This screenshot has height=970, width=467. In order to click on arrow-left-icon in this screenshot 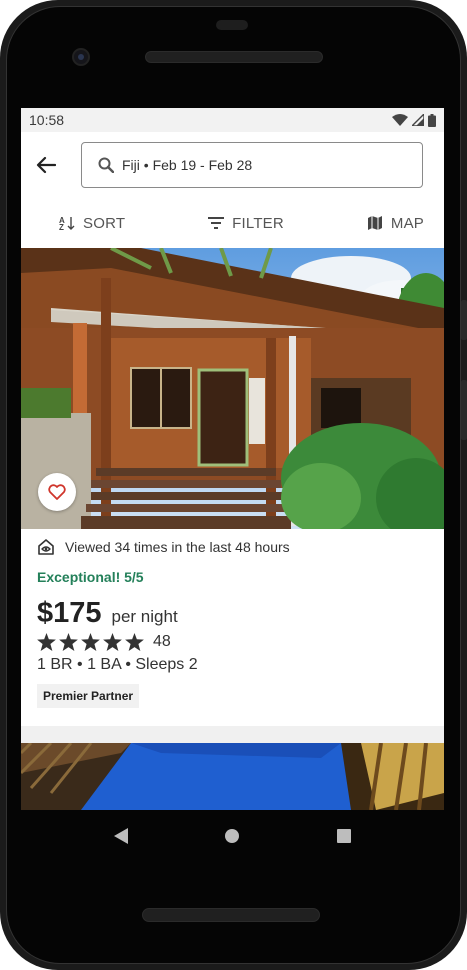, I will do `click(46, 165)`.